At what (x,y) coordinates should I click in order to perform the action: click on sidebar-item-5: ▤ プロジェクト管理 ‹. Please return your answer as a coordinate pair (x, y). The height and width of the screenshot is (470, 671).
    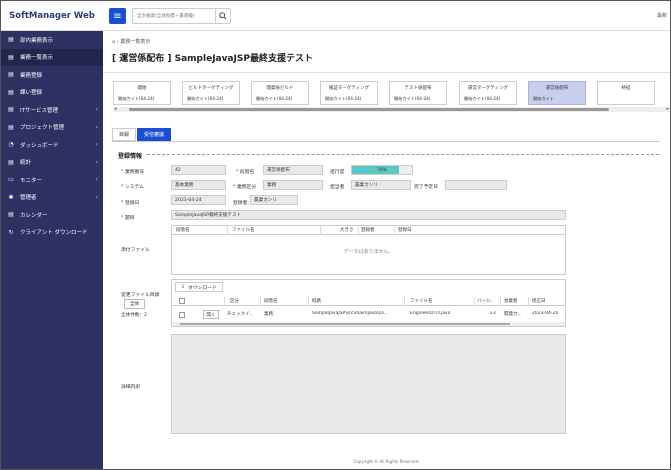
    Looking at the image, I should click on (52, 128).